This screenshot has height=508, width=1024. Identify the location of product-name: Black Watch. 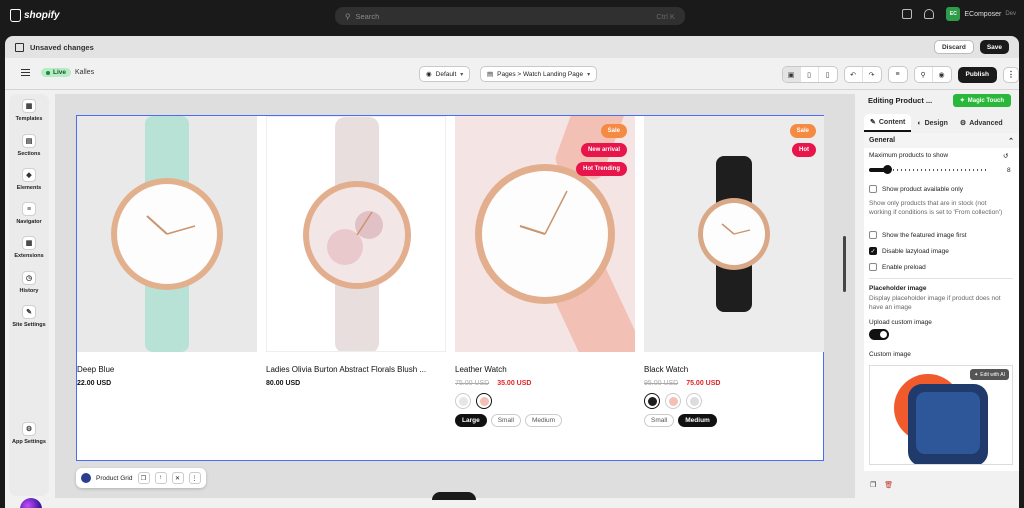
(734, 369).